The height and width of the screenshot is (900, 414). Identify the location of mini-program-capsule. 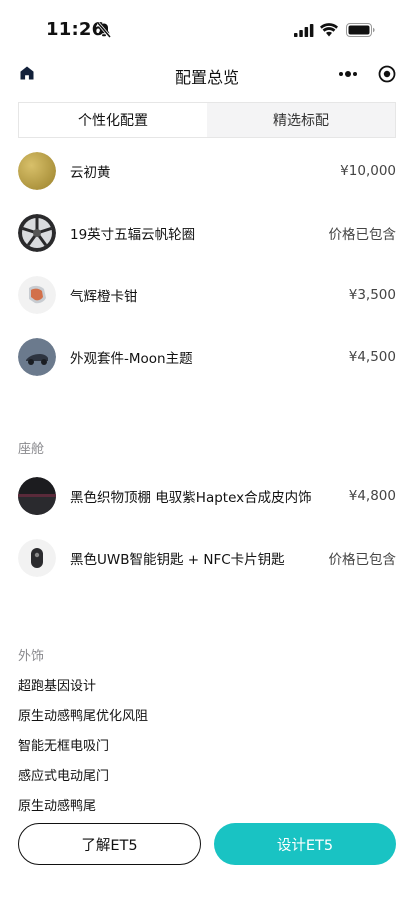
(367, 74).